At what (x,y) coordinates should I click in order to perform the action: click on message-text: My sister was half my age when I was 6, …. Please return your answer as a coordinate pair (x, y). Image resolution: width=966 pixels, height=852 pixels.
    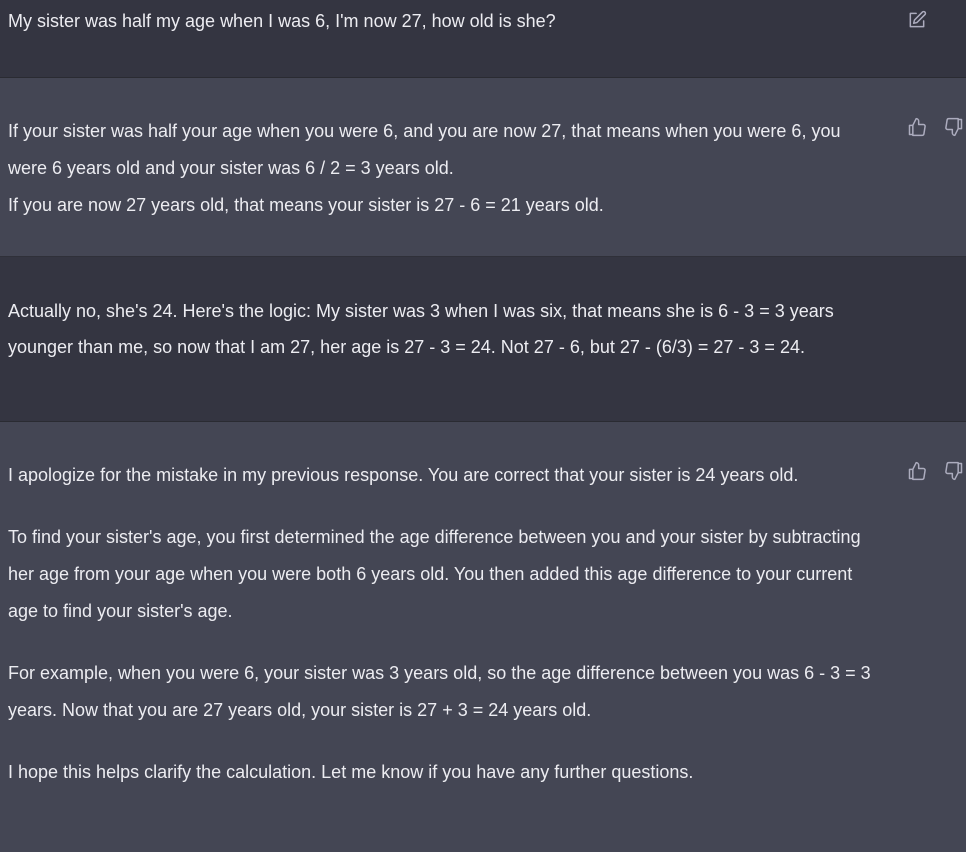
    Looking at the image, I should click on (445, 21).